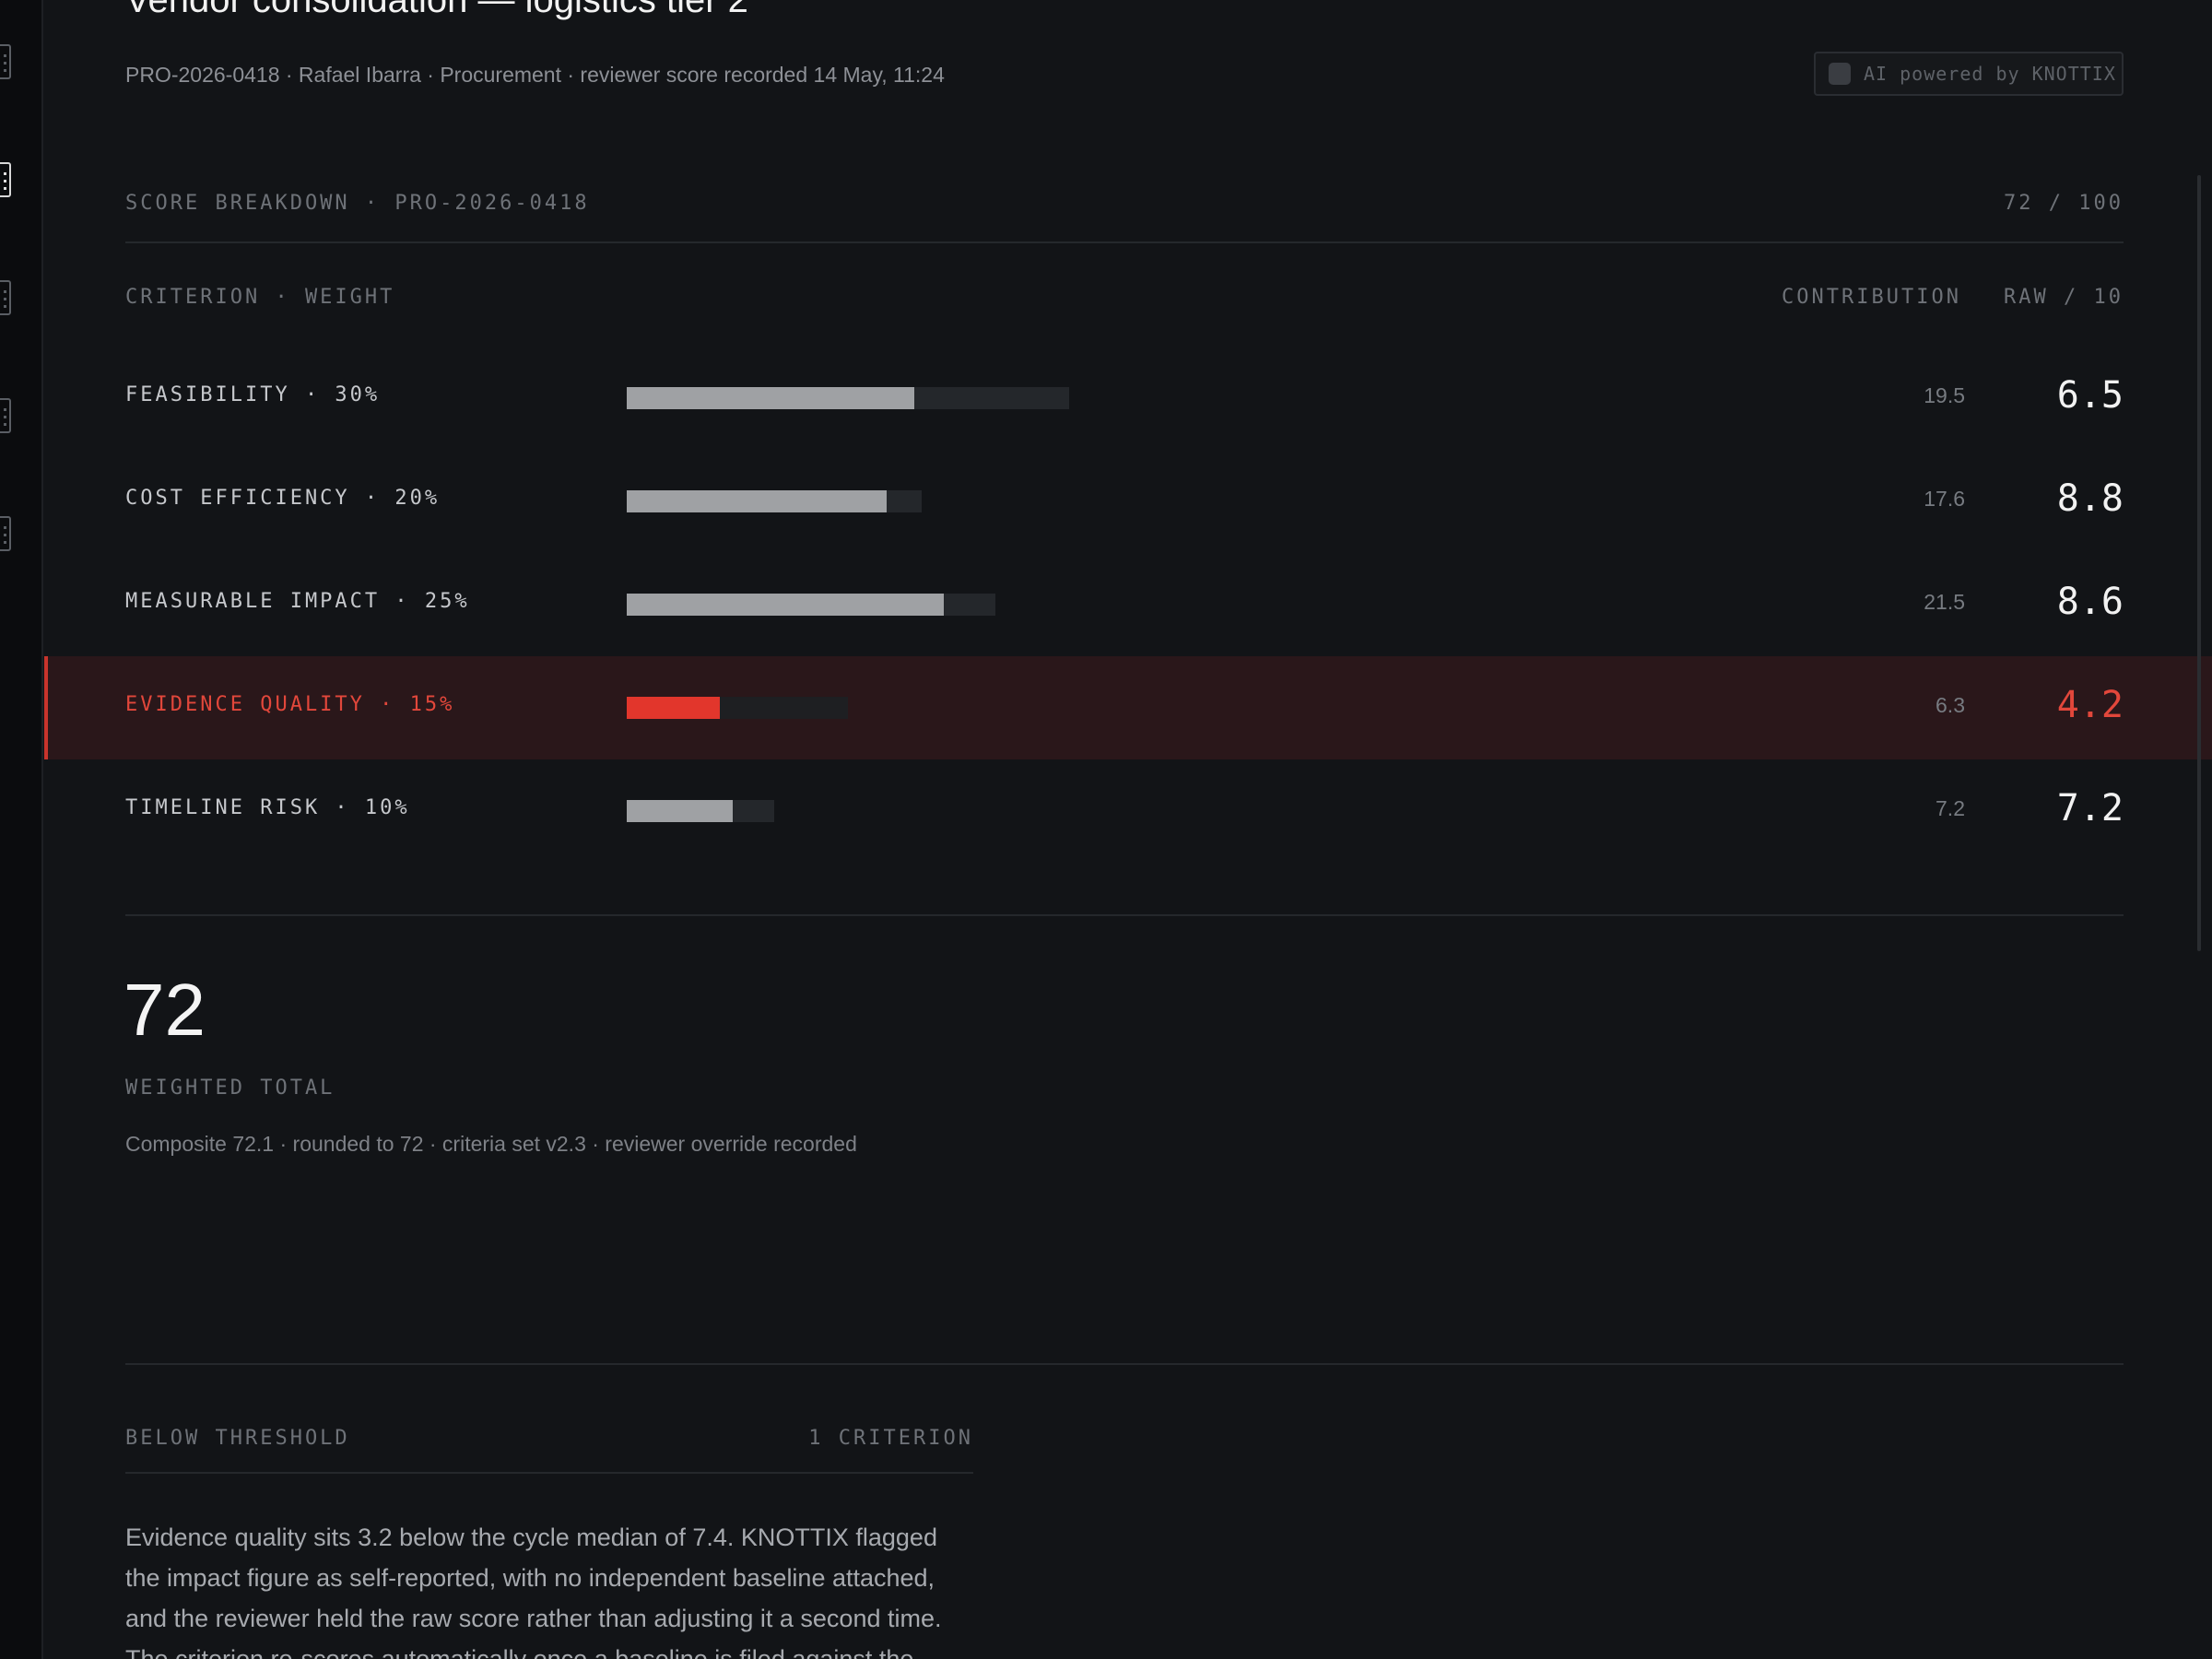  What do you see at coordinates (1950, 808) in the screenshot?
I see `criterion-contribution: 7.2` at bounding box center [1950, 808].